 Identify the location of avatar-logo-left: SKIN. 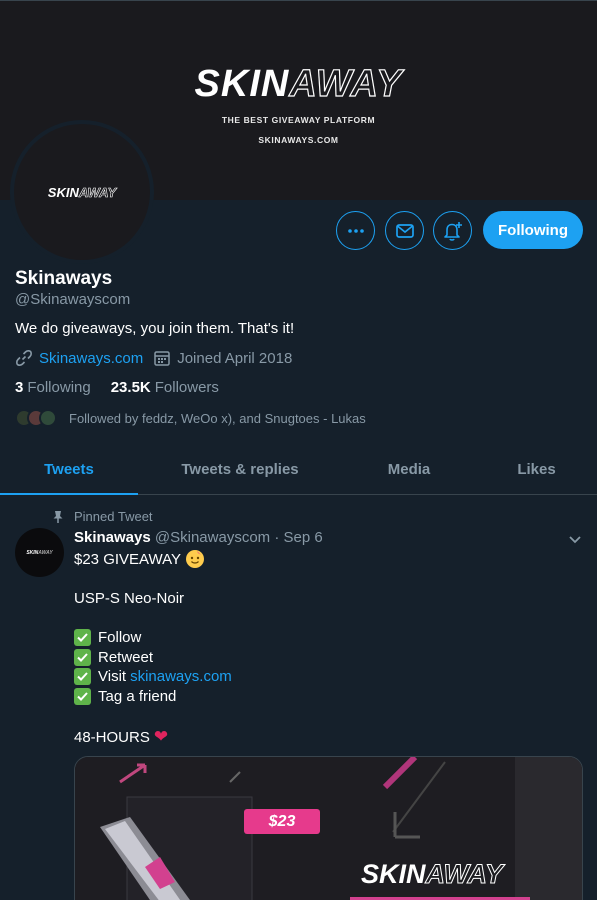
(63, 192).